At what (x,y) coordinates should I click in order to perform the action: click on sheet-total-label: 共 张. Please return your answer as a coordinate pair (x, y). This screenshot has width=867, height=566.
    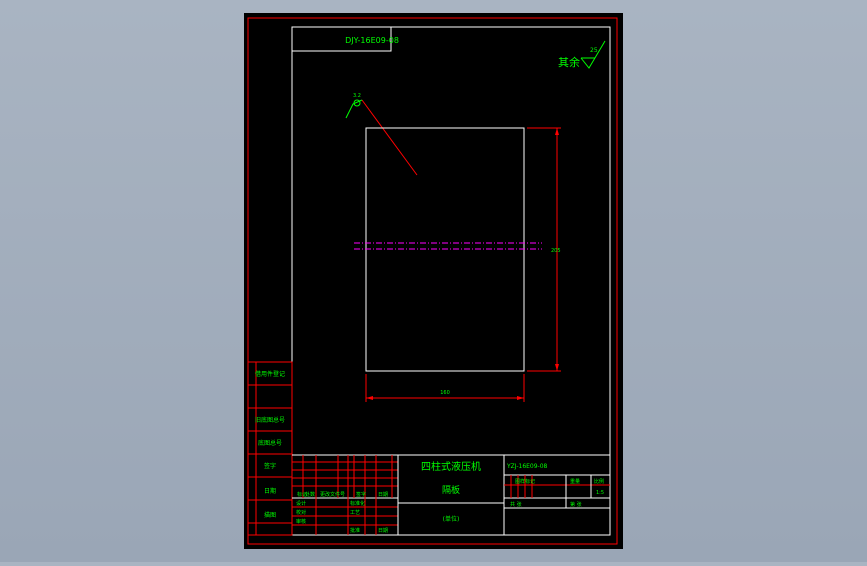
    Looking at the image, I should click on (516, 504).